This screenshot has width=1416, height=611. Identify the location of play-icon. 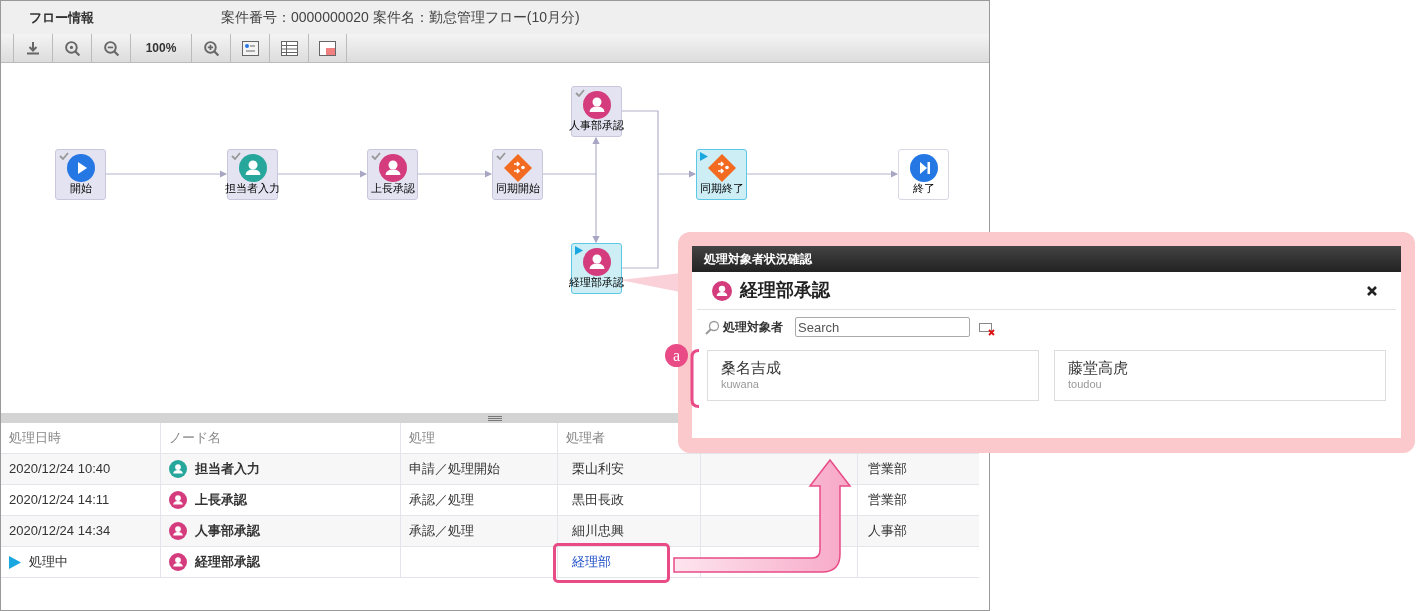
(80, 168).